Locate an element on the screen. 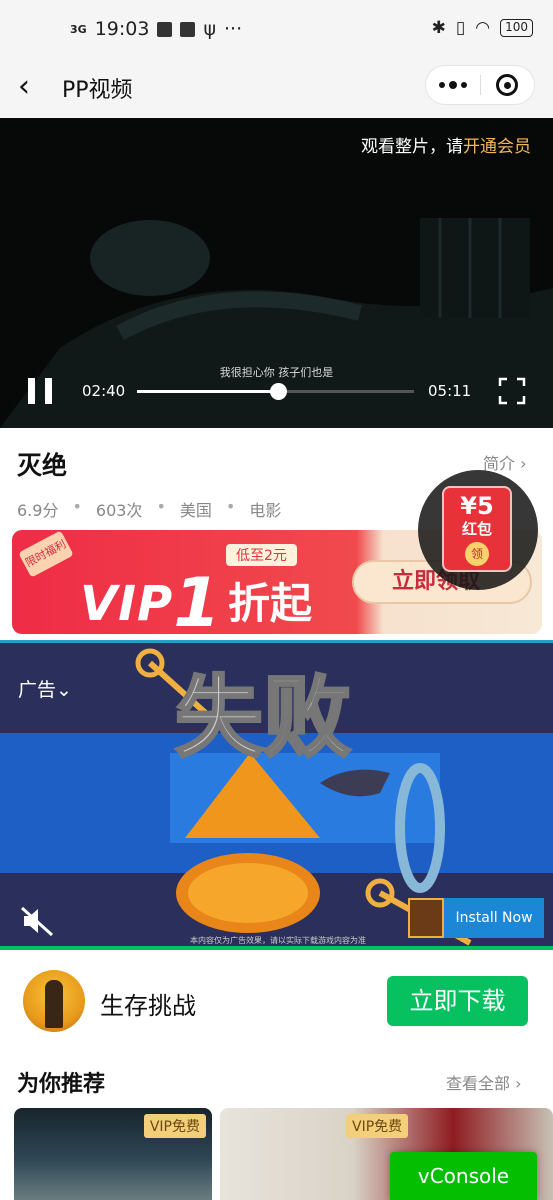 The height and width of the screenshot is (1200, 553). see-all-link: 查看全部 › is located at coordinates (484, 1082).